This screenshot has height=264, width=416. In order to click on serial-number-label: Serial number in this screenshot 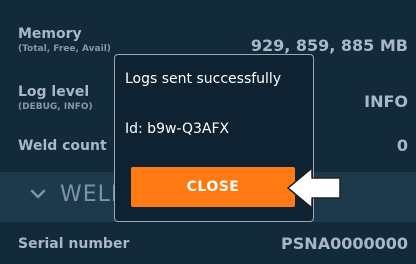, I will do `click(74, 244)`.